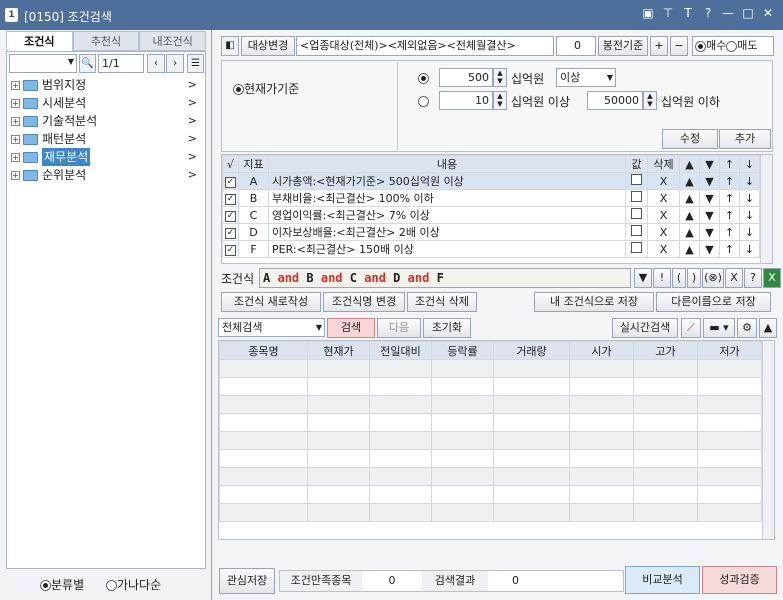  Describe the element at coordinates (45, 585) in the screenshot. I see `radio-by-category` at that location.